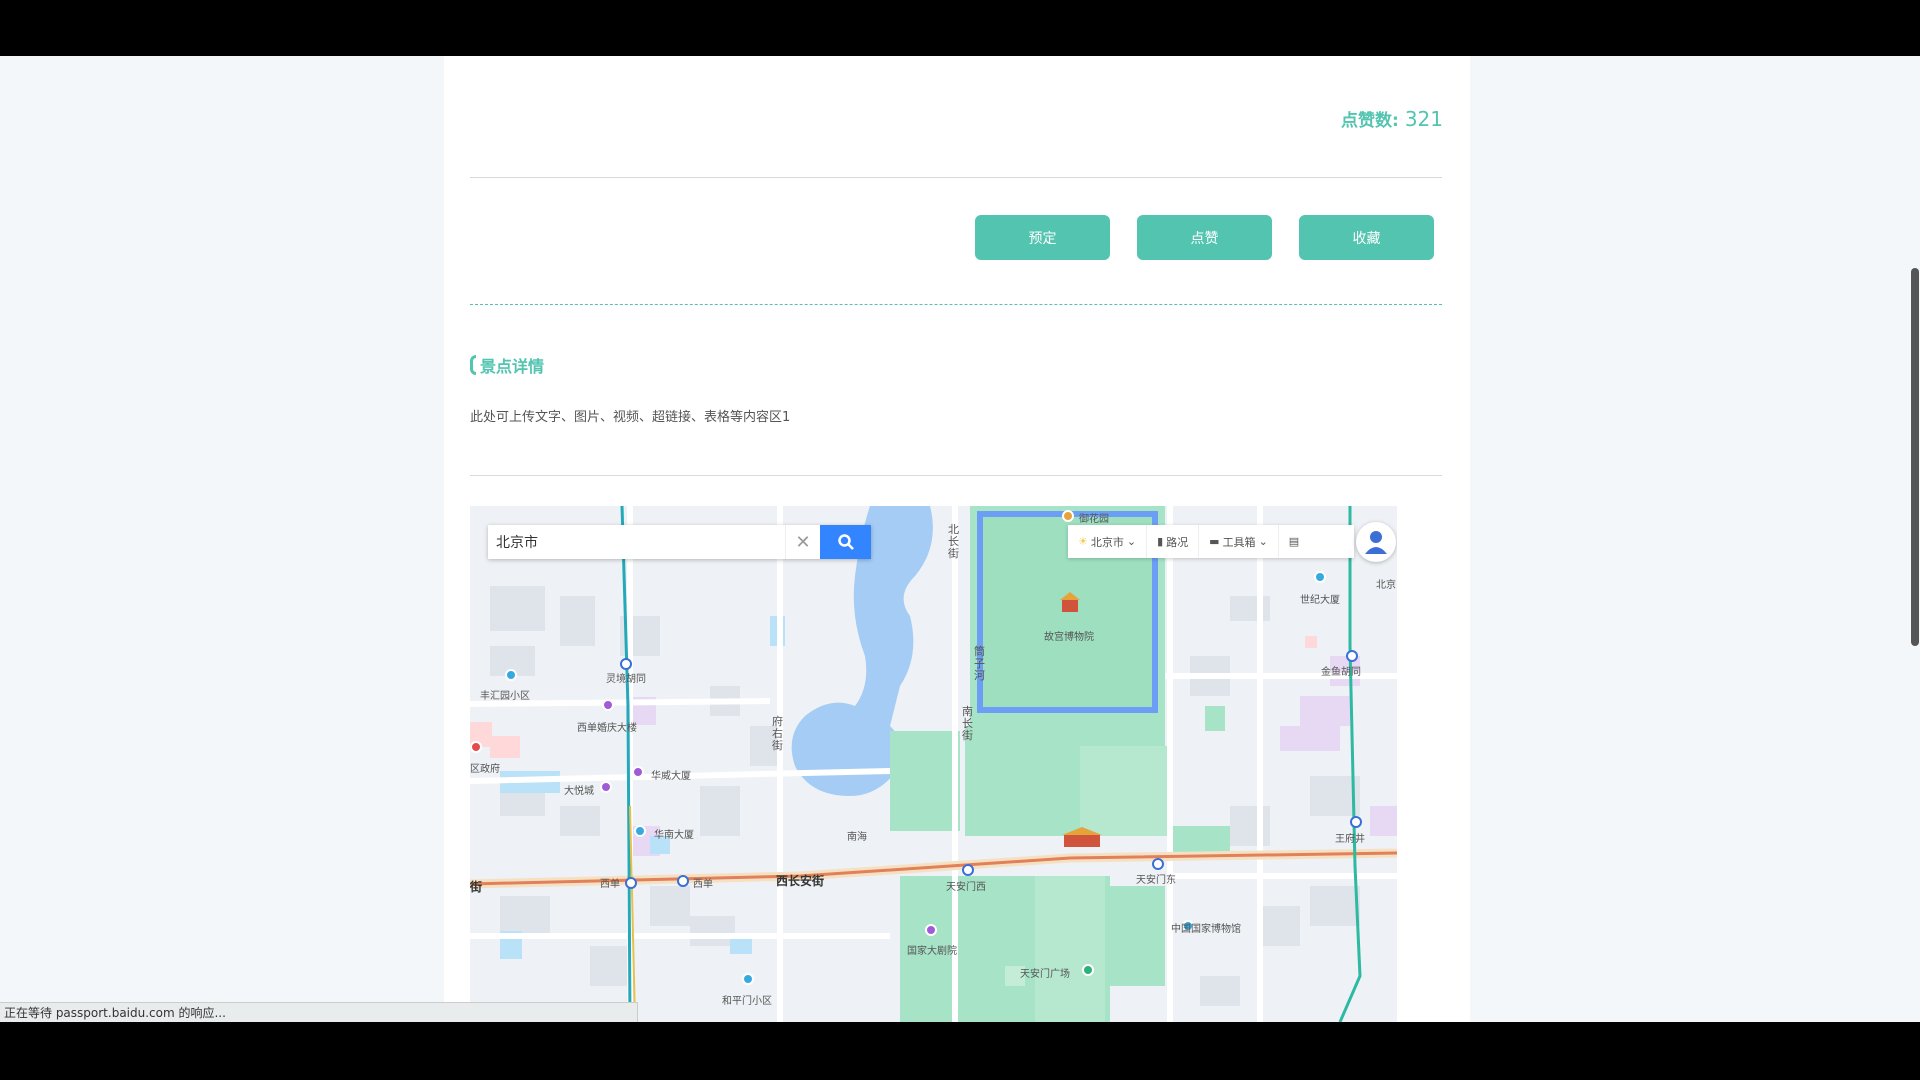  What do you see at coordinates (932, 951) in the screenshot?
I see `map-label: 国家大剧院` at bounding box center [932, 951].